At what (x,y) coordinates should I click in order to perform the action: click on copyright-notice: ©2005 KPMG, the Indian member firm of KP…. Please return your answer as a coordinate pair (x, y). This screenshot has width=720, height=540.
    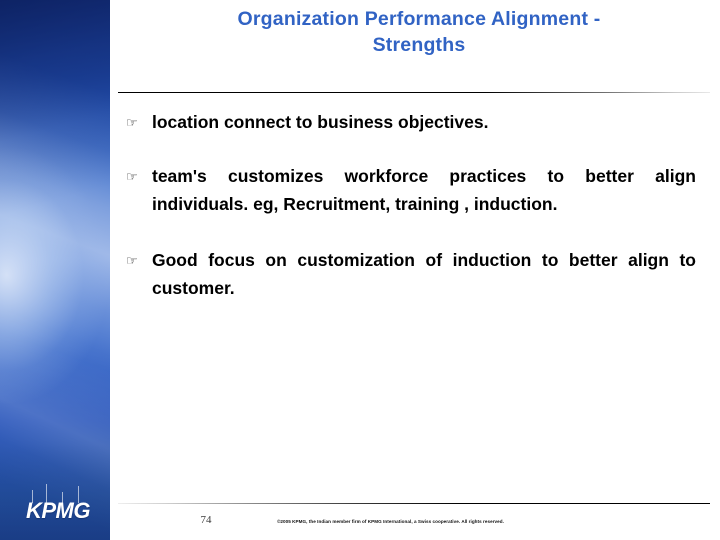
    Looking at the image, I should click on (390, 521).